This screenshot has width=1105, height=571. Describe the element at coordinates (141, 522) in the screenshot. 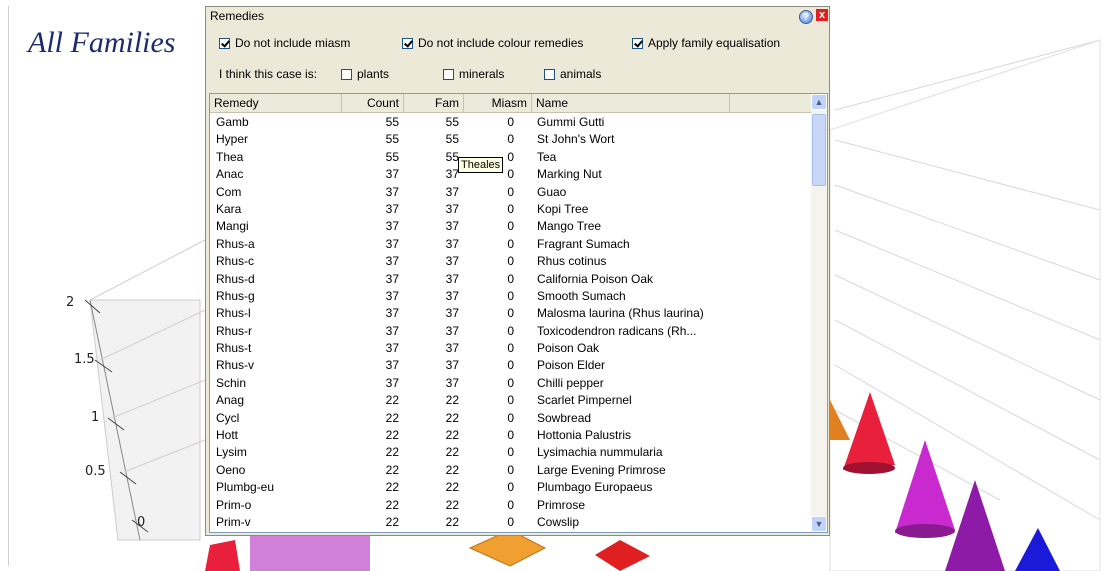

I see `y-tick-label: 0` at that location.